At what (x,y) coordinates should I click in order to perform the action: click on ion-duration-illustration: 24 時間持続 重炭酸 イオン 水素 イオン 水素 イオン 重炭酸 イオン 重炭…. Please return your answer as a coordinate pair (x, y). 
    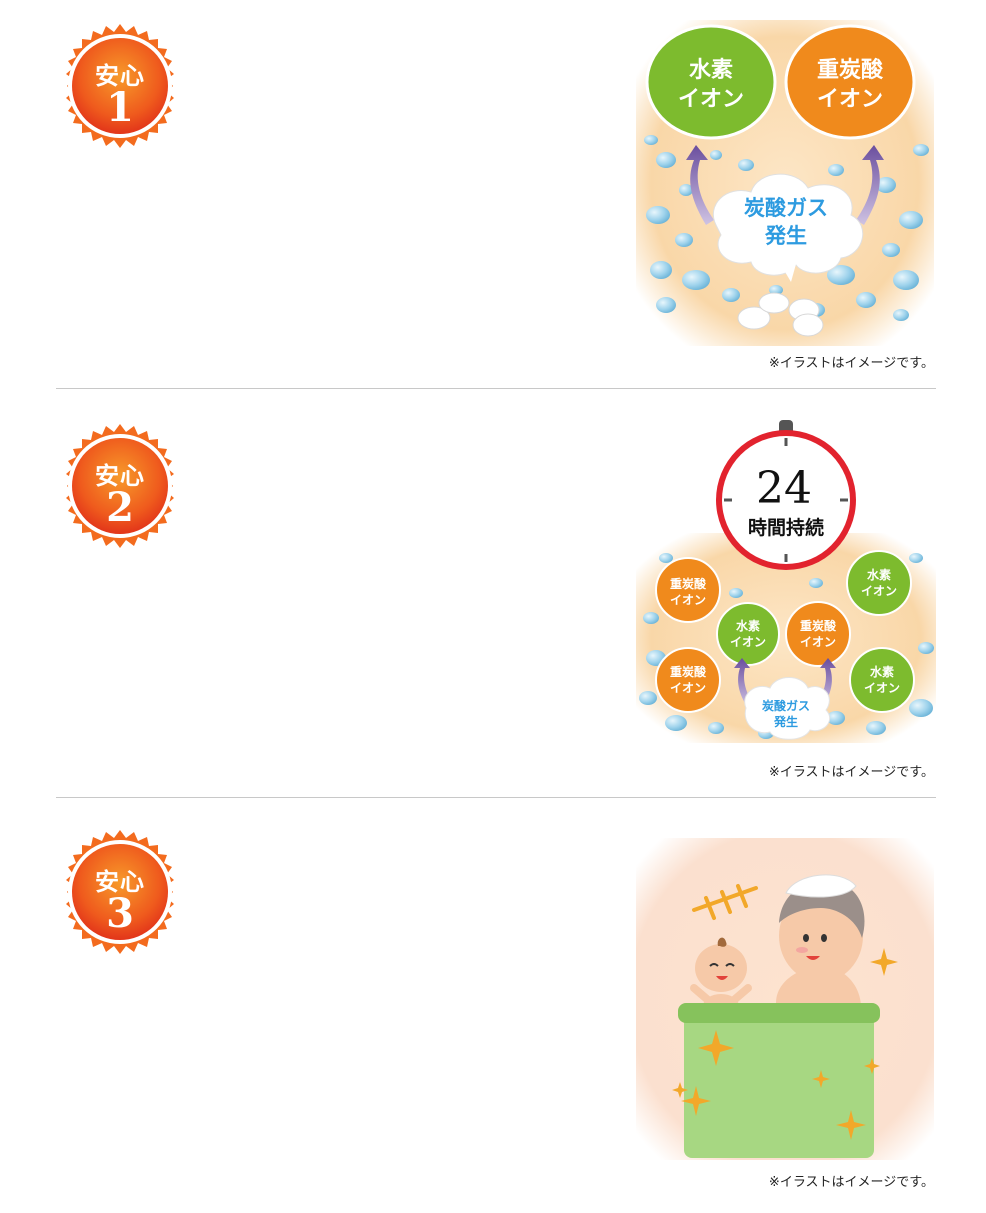
    Looking at the image, I should click on (786, 581).